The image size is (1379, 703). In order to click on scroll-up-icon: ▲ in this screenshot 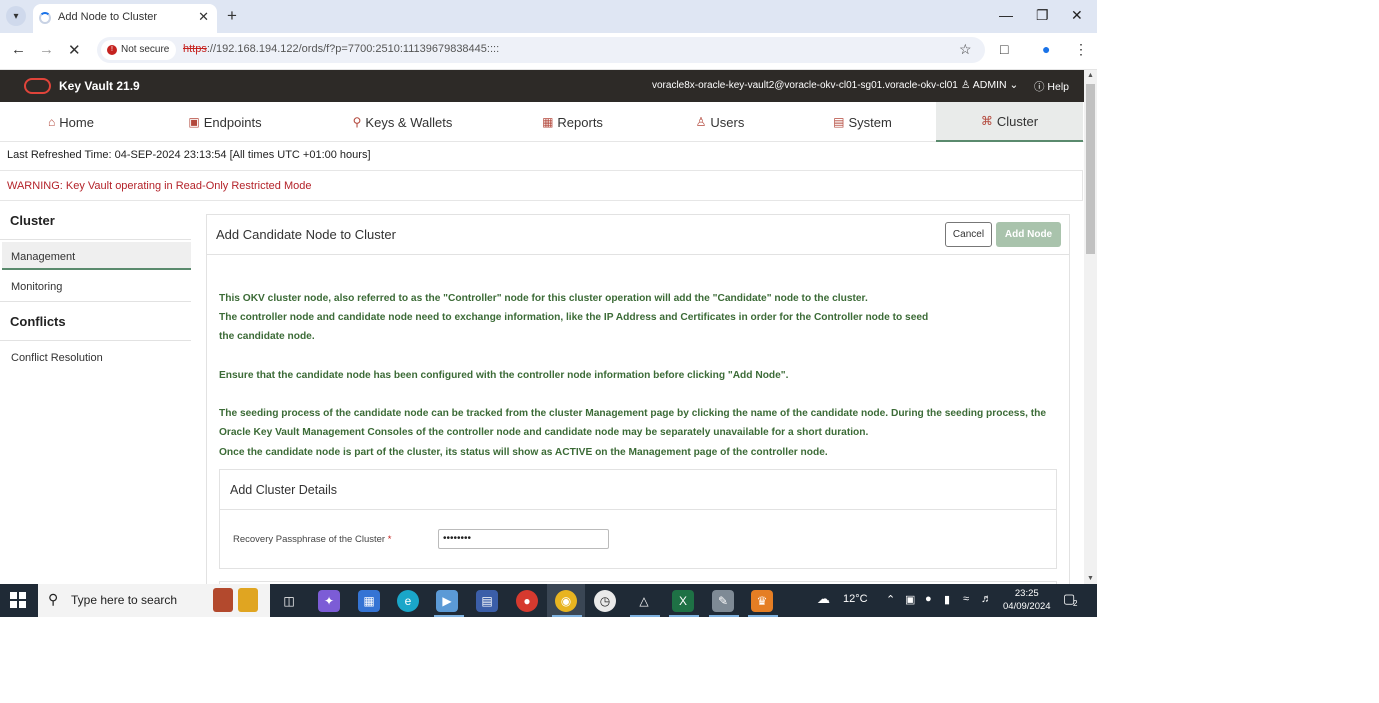, I will do `click(1090, 75)`.